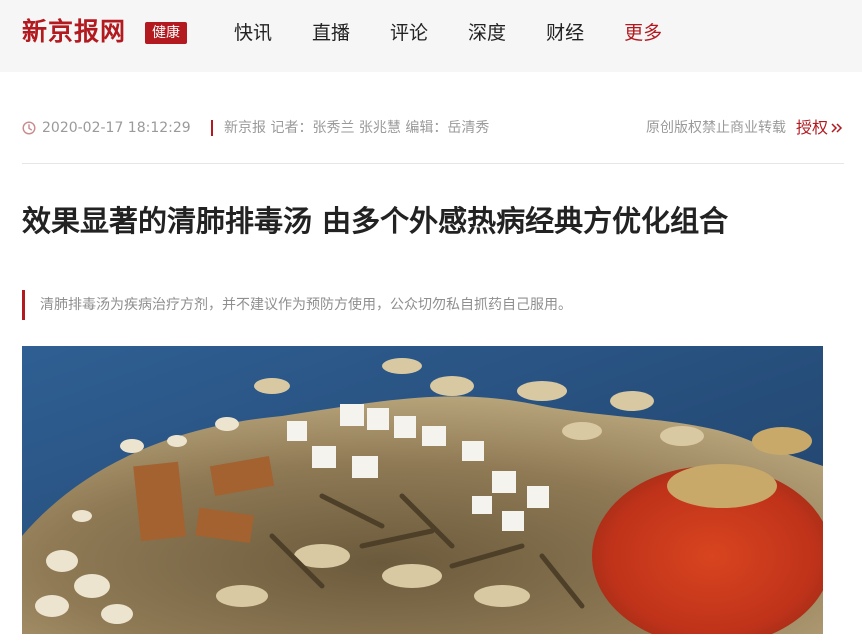 Image resolution: width=862 pixels, height=634 pixels. What do you see at coordinates (375, 221) in the screenshot?
I see `article-title: 效果显著的清肺排毒汤 由多个外感热病经典方优化组合` at bounding box center [375, 221].